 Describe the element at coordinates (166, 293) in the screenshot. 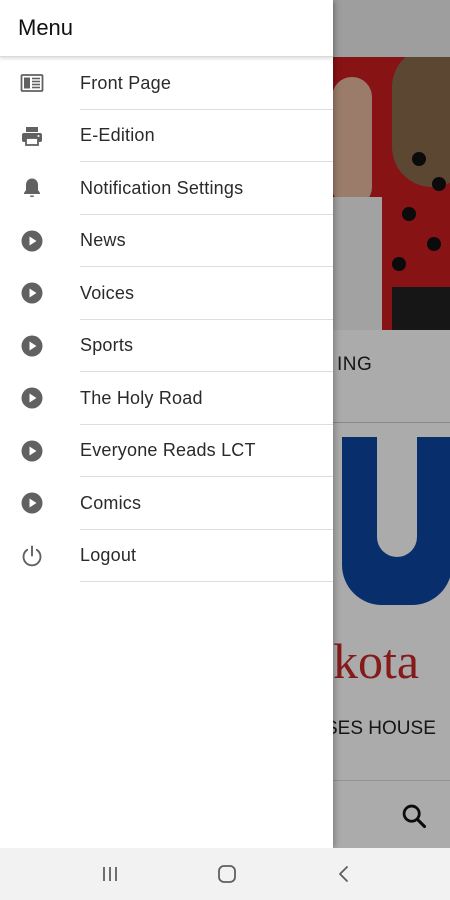

I see `menu-item-voices: Voices` at that location.